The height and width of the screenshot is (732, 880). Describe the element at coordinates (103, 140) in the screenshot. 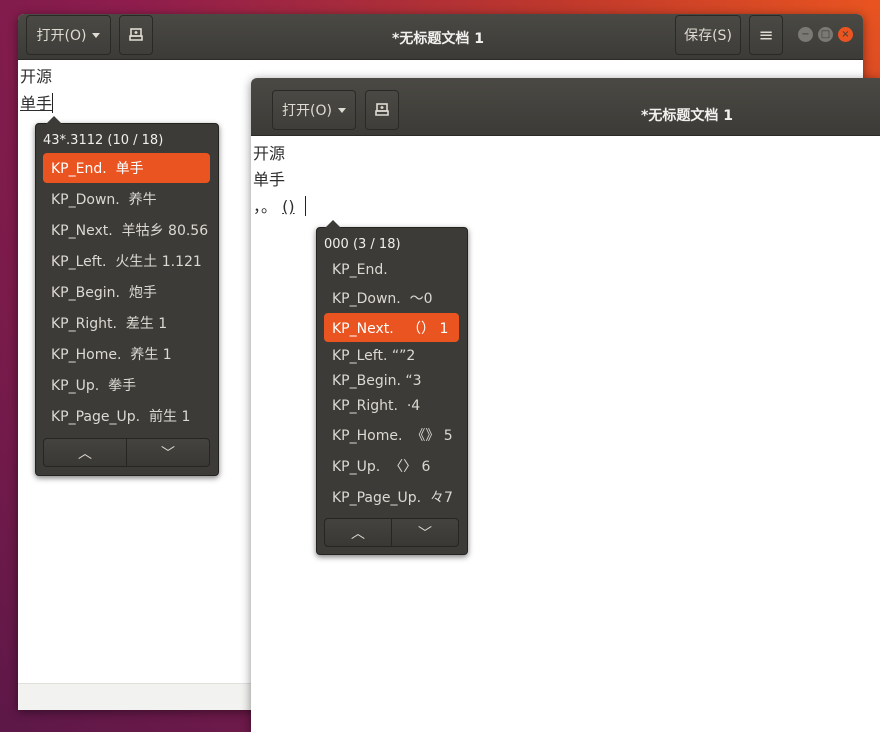

I see `candidate-preedit-header: 43*.3112 (10 / 18)` at that location.